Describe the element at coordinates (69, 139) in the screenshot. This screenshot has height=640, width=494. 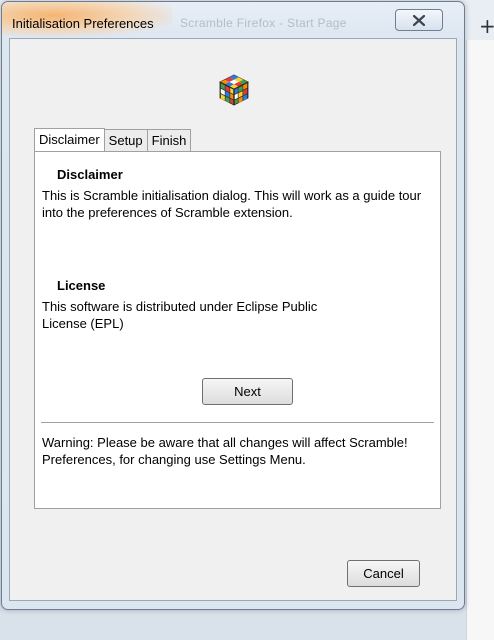
I see `tab-disclaimer: Disclaimer` at that location.